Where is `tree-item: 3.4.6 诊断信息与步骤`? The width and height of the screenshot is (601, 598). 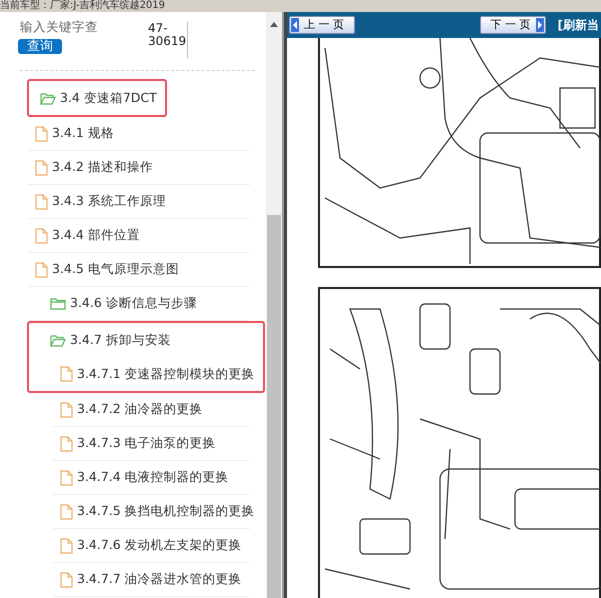
tree-item: 3.4.6 诊断信息与步骤 is located at coordinates (139, 304).